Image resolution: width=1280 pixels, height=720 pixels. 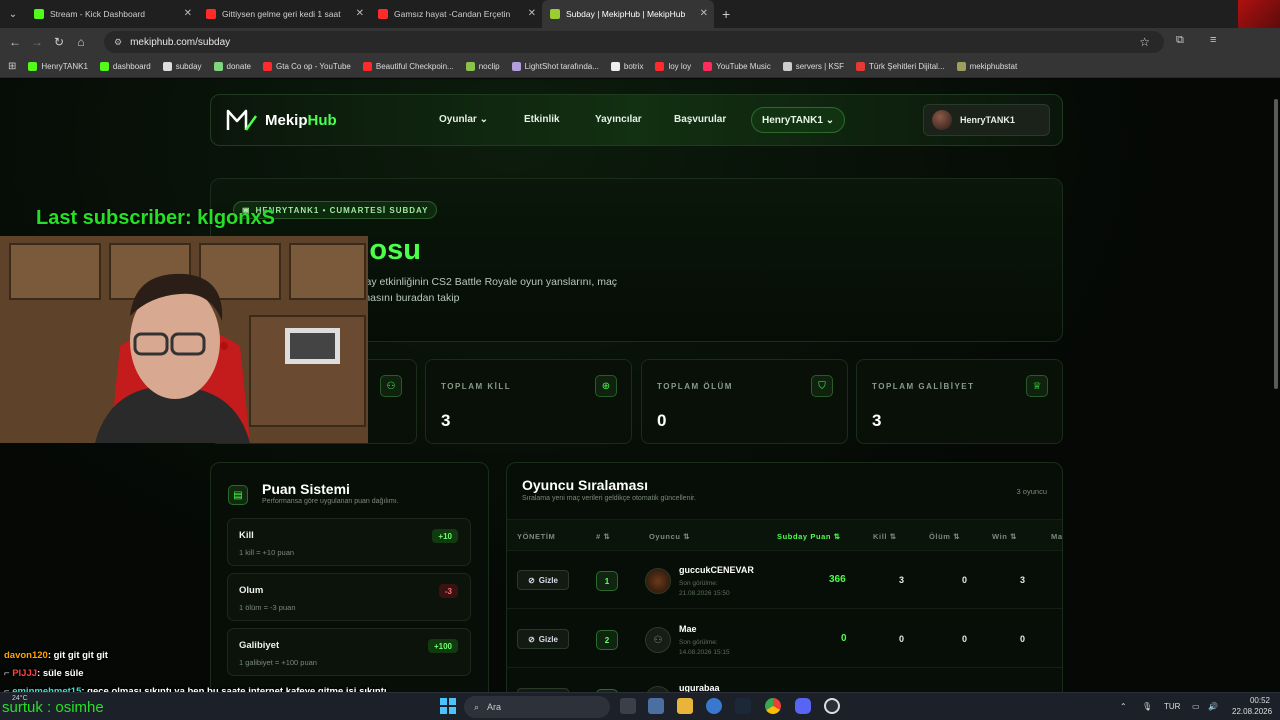 What do you see at coordinates (885, 536) in the screenshot?
I see `col-kill: Kill ⇅` at bounding box center [885, 536].